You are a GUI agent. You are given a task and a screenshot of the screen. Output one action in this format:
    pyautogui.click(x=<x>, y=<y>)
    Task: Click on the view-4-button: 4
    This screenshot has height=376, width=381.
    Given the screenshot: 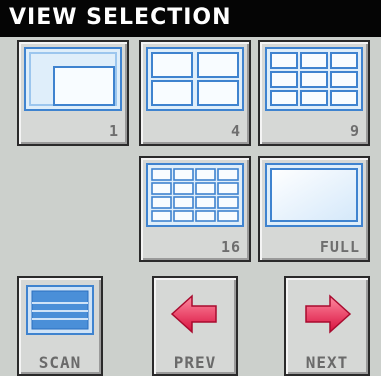 What is the action you would take?
    pyautogui.click(x=195, y=93)
    